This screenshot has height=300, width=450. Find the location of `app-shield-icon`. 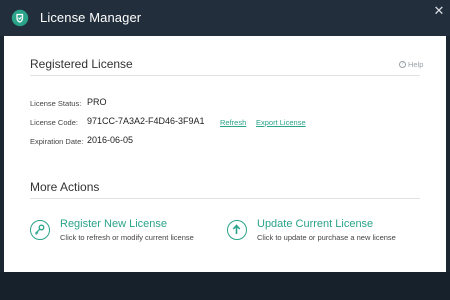

app-shield-icon is located at coordinates (20, 18).